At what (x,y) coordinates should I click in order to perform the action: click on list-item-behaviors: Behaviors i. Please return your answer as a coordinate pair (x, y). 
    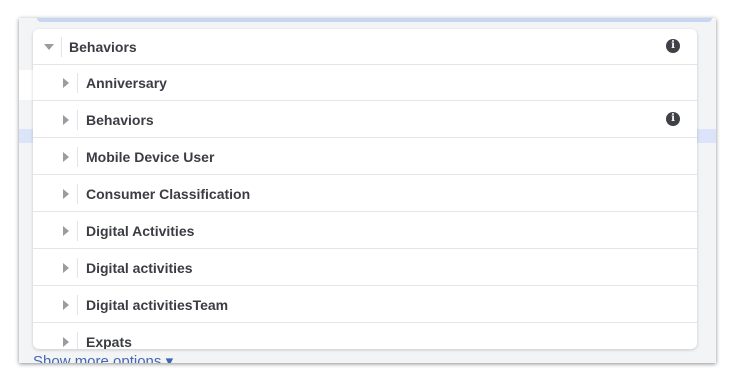
    Looking at the image, I should click on (365, 120).